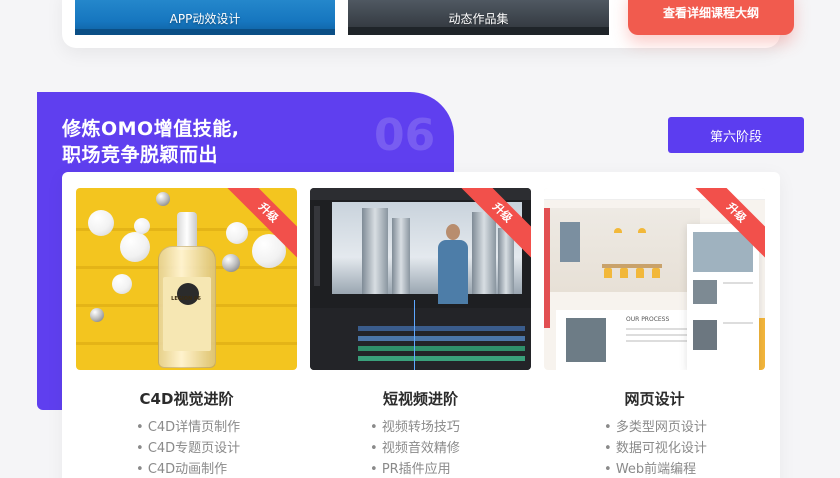  What do you see at coordinates (216, 468) in the screenshot?
I see `course-topic: C4D动画制作` at bounding box center [216, 468].